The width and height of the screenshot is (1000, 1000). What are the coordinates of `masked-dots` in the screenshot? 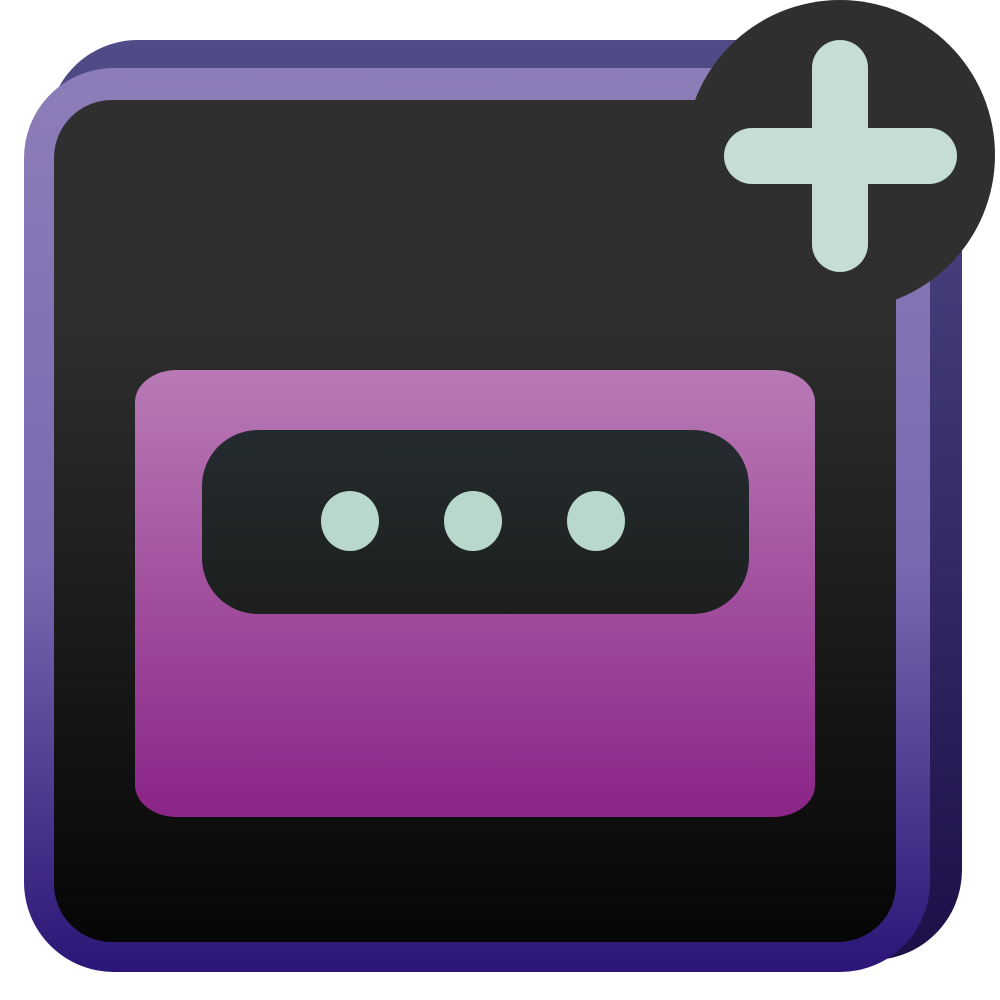 It's located at (473, 521).